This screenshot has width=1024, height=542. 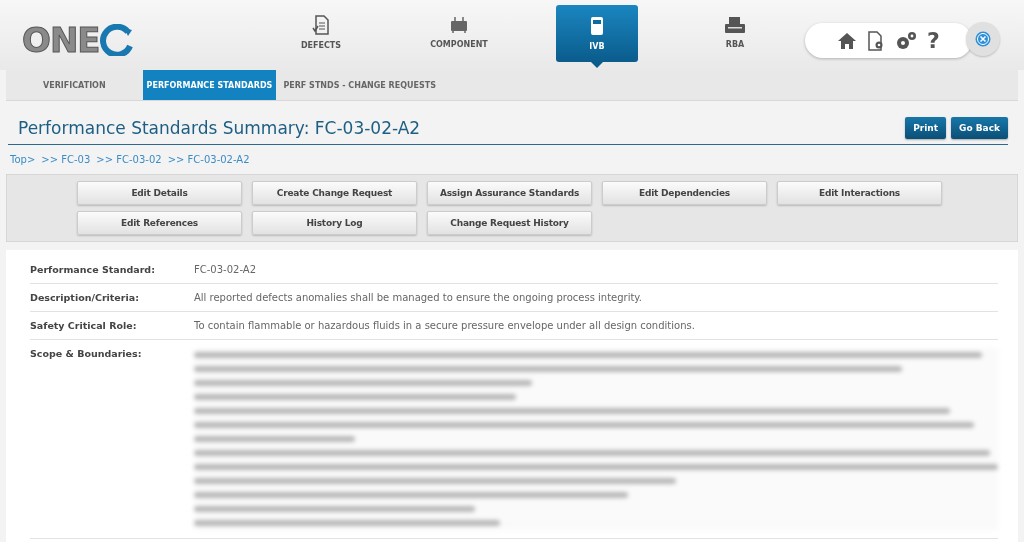 What do you see at coordinates (334, 223) in the screenshot?
I see `action-button: History Log` at bounding box center [334, 223].